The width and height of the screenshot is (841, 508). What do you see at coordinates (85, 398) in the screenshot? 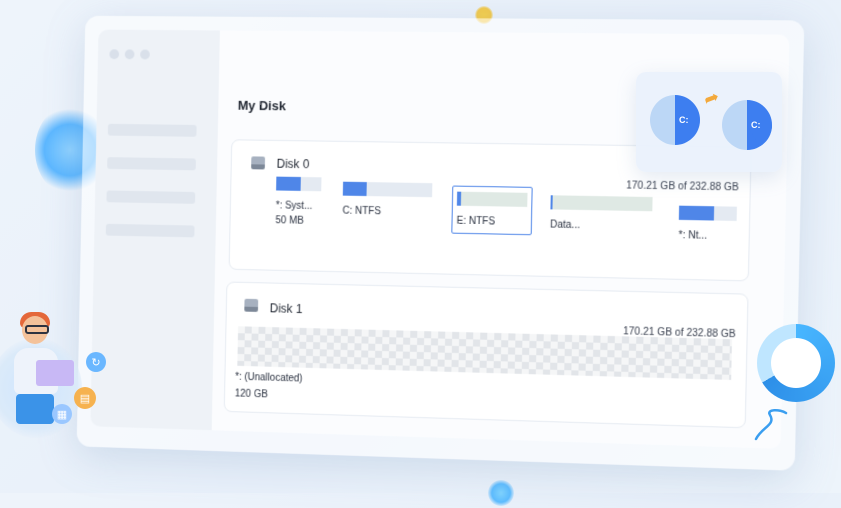
I see `document-icon: ▤` at bounding box center [85, 398].